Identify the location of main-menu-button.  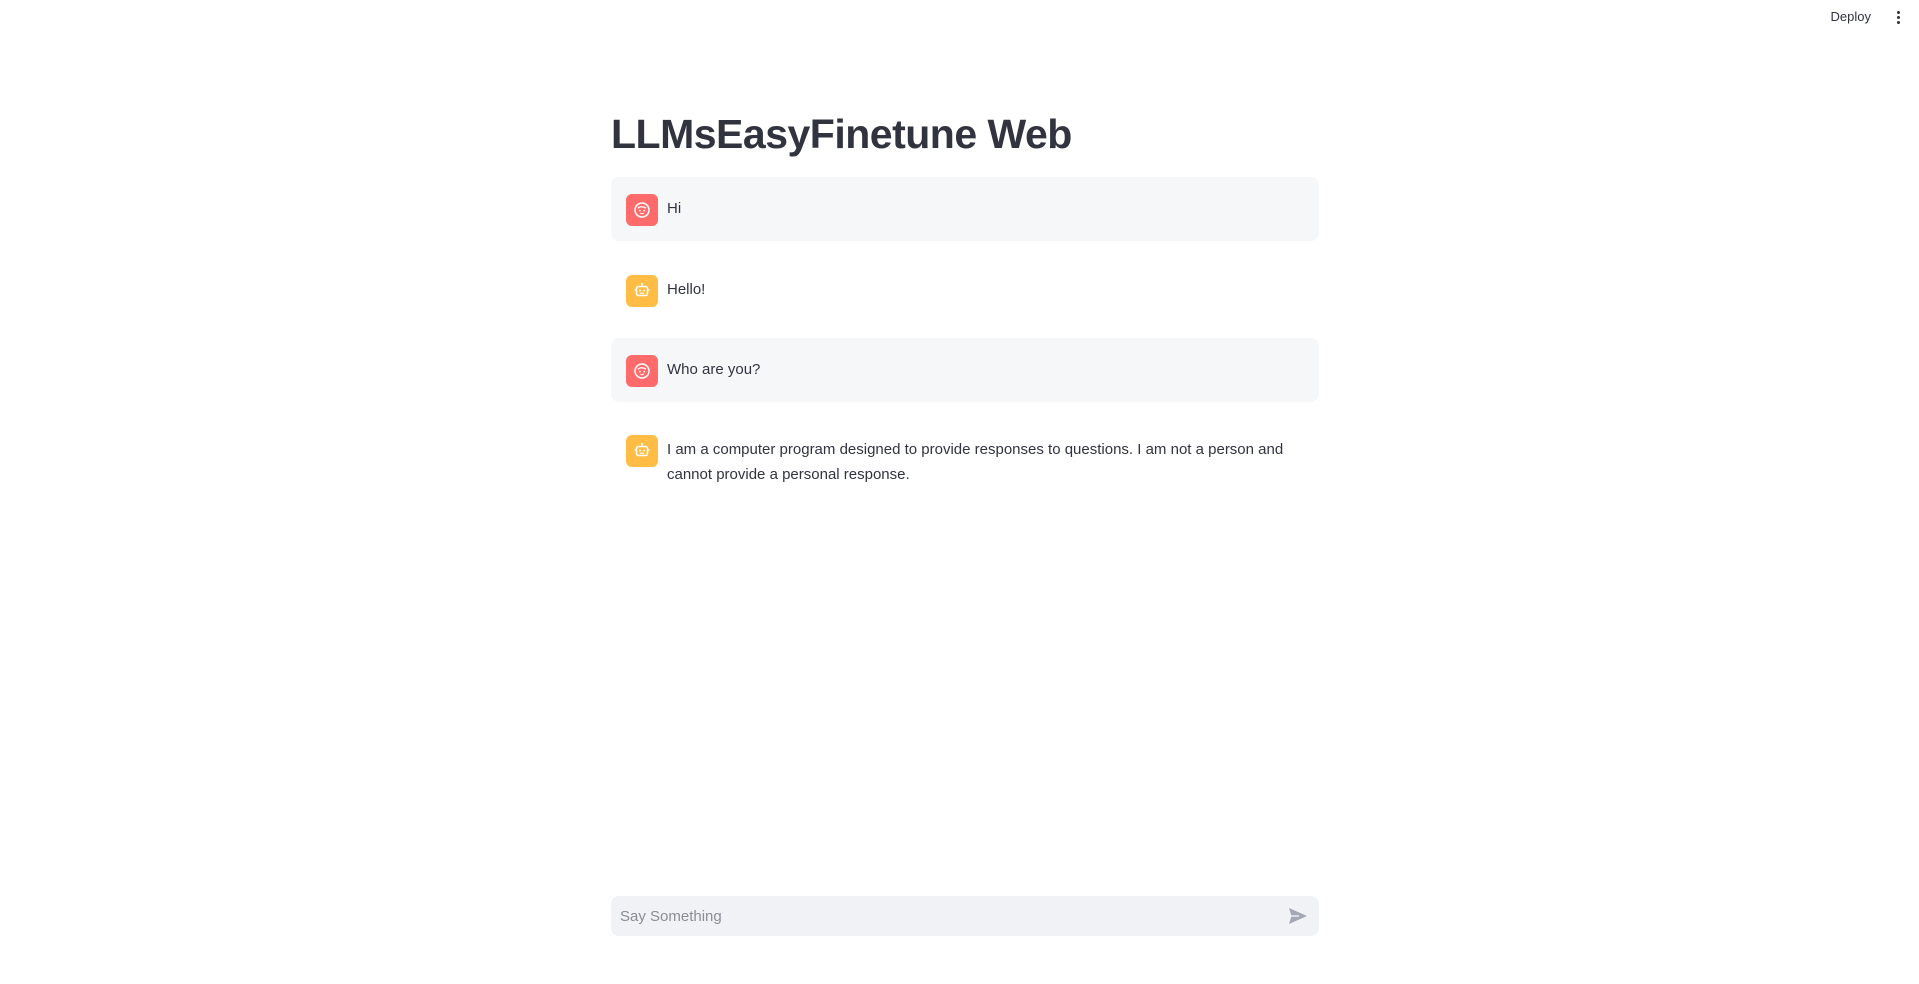
(1898, 17).